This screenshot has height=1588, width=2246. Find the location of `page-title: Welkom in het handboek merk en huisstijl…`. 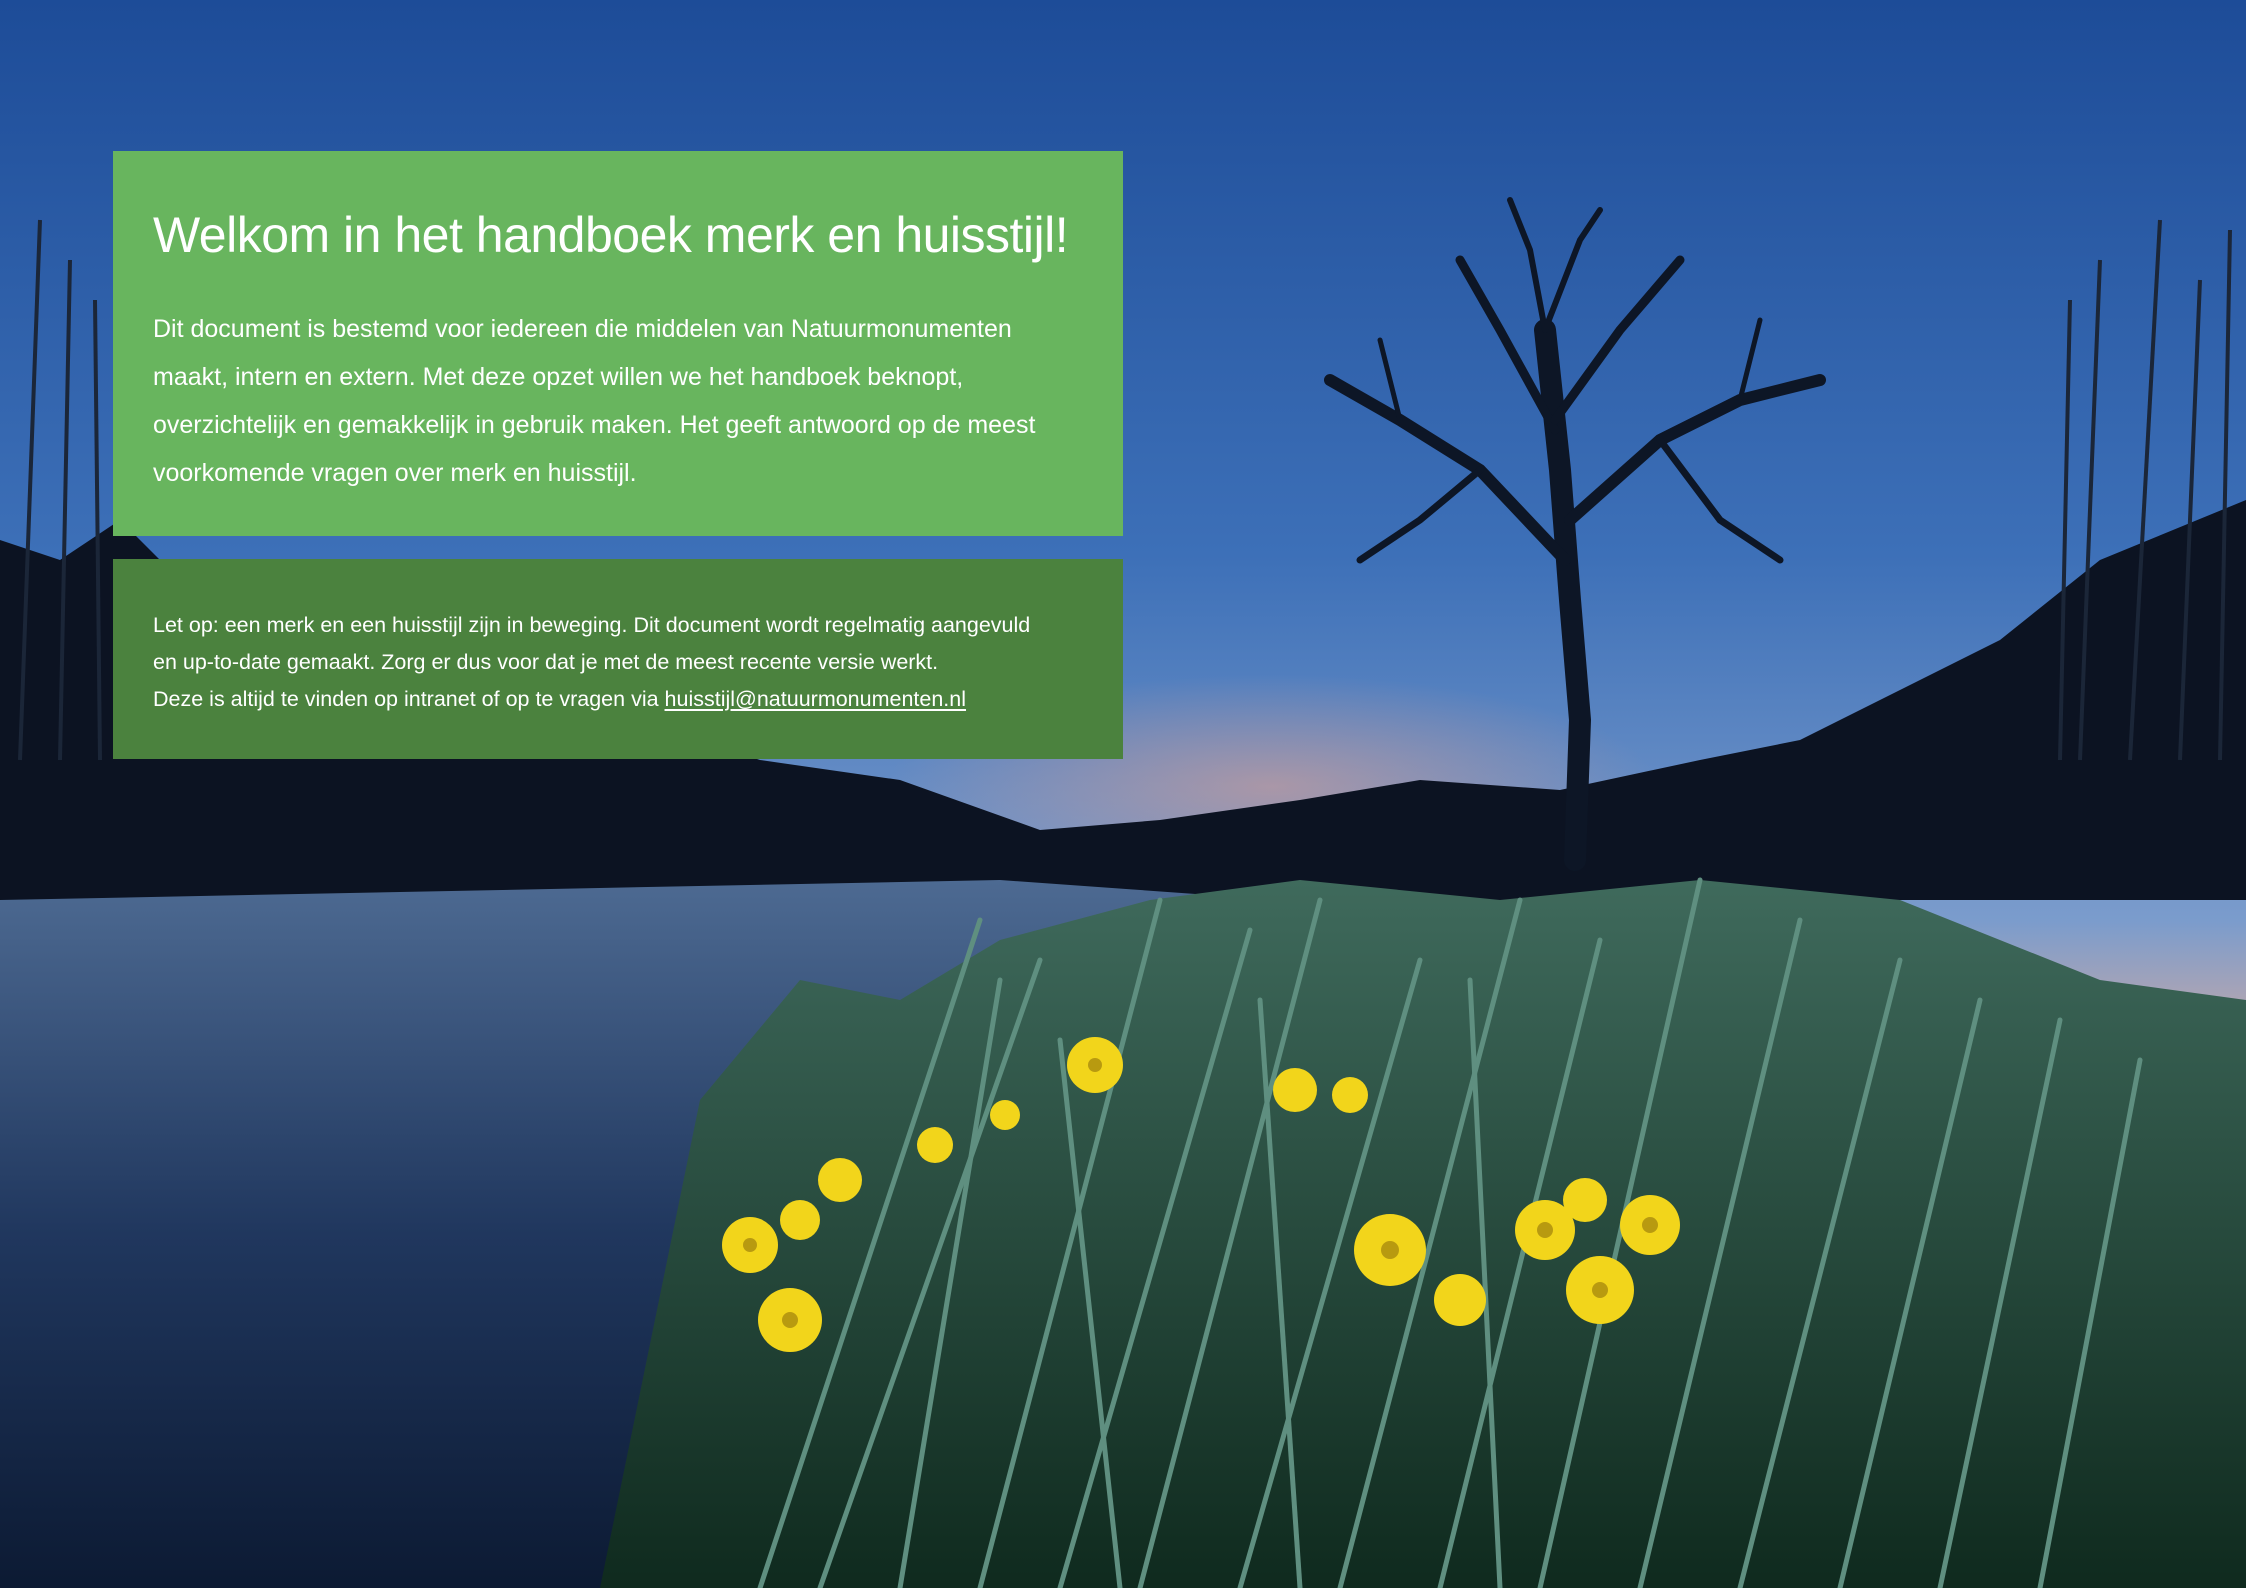

page-title: Welkom in het handboek merk en huisstijl… is located at coordinates (611, 235).